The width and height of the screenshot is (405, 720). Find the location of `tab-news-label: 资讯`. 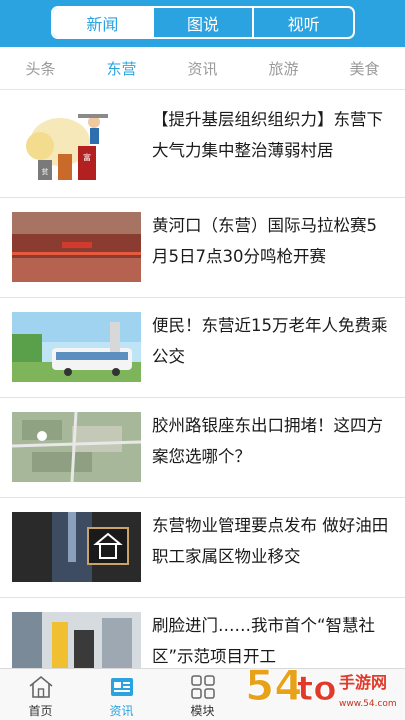

tab-news-label: 资讯 is located at coordinates (121, 711).